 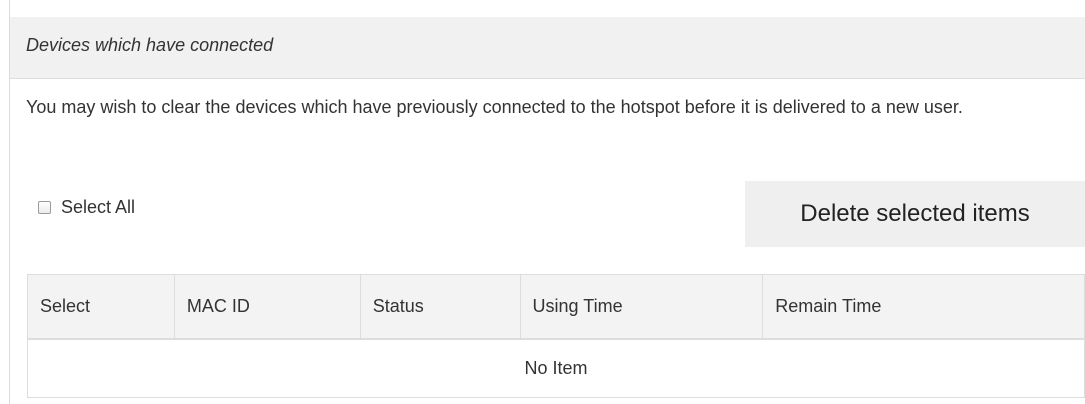 What do you see at coordinates (641, 307) in the screenshot?
I see `column-header-using-time: Using Time` at bounding box center [641, 307].